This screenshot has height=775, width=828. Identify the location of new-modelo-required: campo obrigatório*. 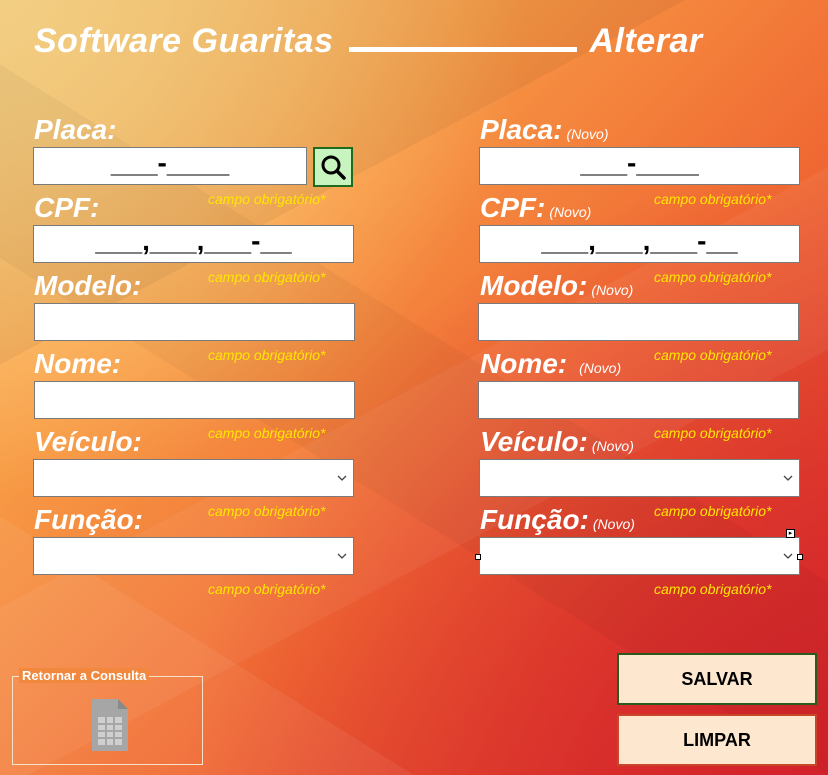
(713, 355).